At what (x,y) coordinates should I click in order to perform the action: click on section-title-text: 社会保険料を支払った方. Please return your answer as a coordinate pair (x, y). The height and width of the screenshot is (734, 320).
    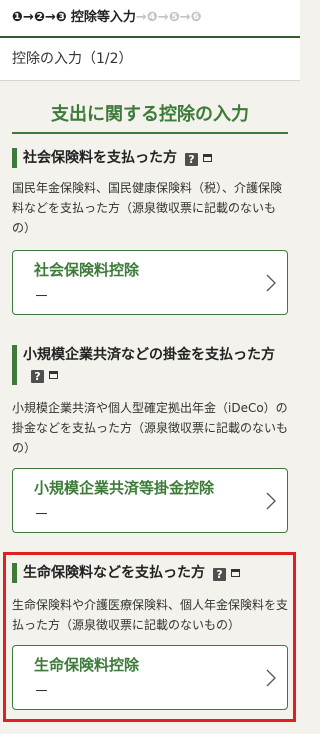
    Looking at the image, I should click on (100, 158).